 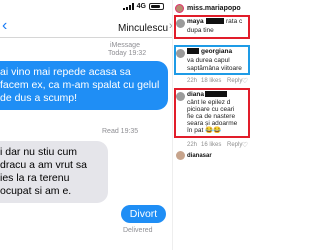 I want to click on comment-username: maya, so click(x=195, y=21).